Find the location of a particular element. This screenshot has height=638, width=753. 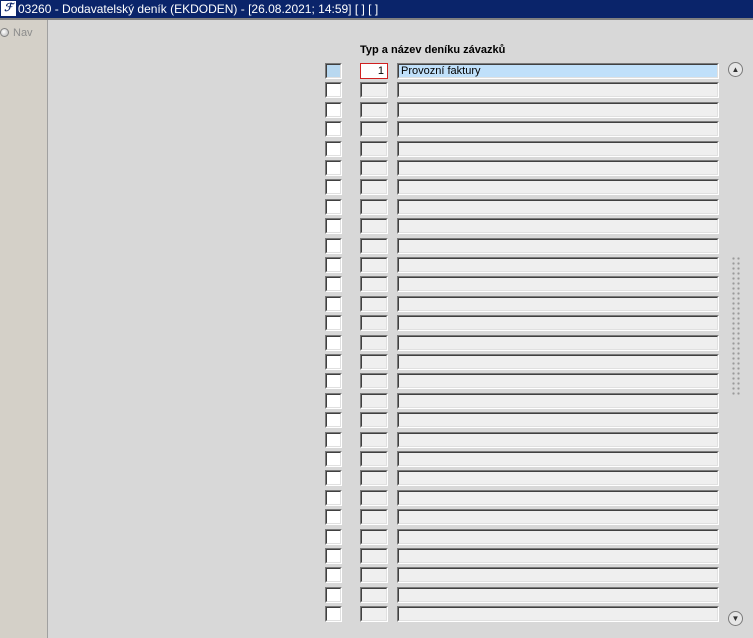

vertical-scrollbar: ▲ ▼ is located at coordinates (736, 344).